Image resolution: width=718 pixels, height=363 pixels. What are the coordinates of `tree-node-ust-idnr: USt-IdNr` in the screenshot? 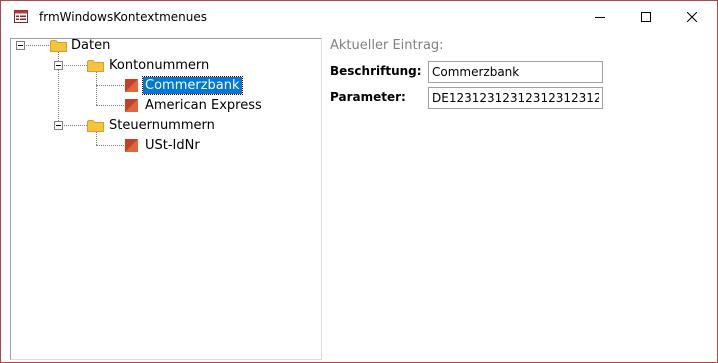 It's located at (172, 145).